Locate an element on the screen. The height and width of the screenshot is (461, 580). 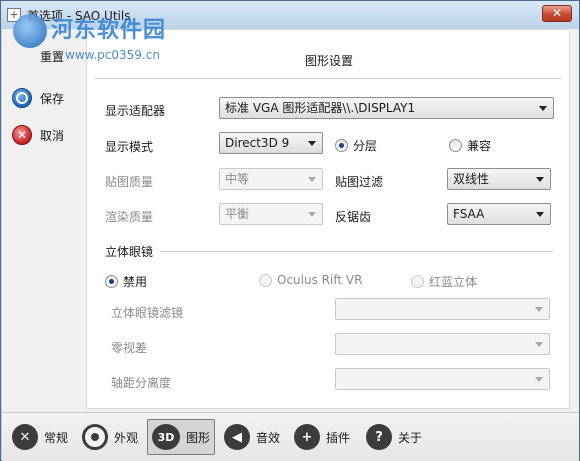
texture-quality-select: 中等 is located at coordinates (271, 179).